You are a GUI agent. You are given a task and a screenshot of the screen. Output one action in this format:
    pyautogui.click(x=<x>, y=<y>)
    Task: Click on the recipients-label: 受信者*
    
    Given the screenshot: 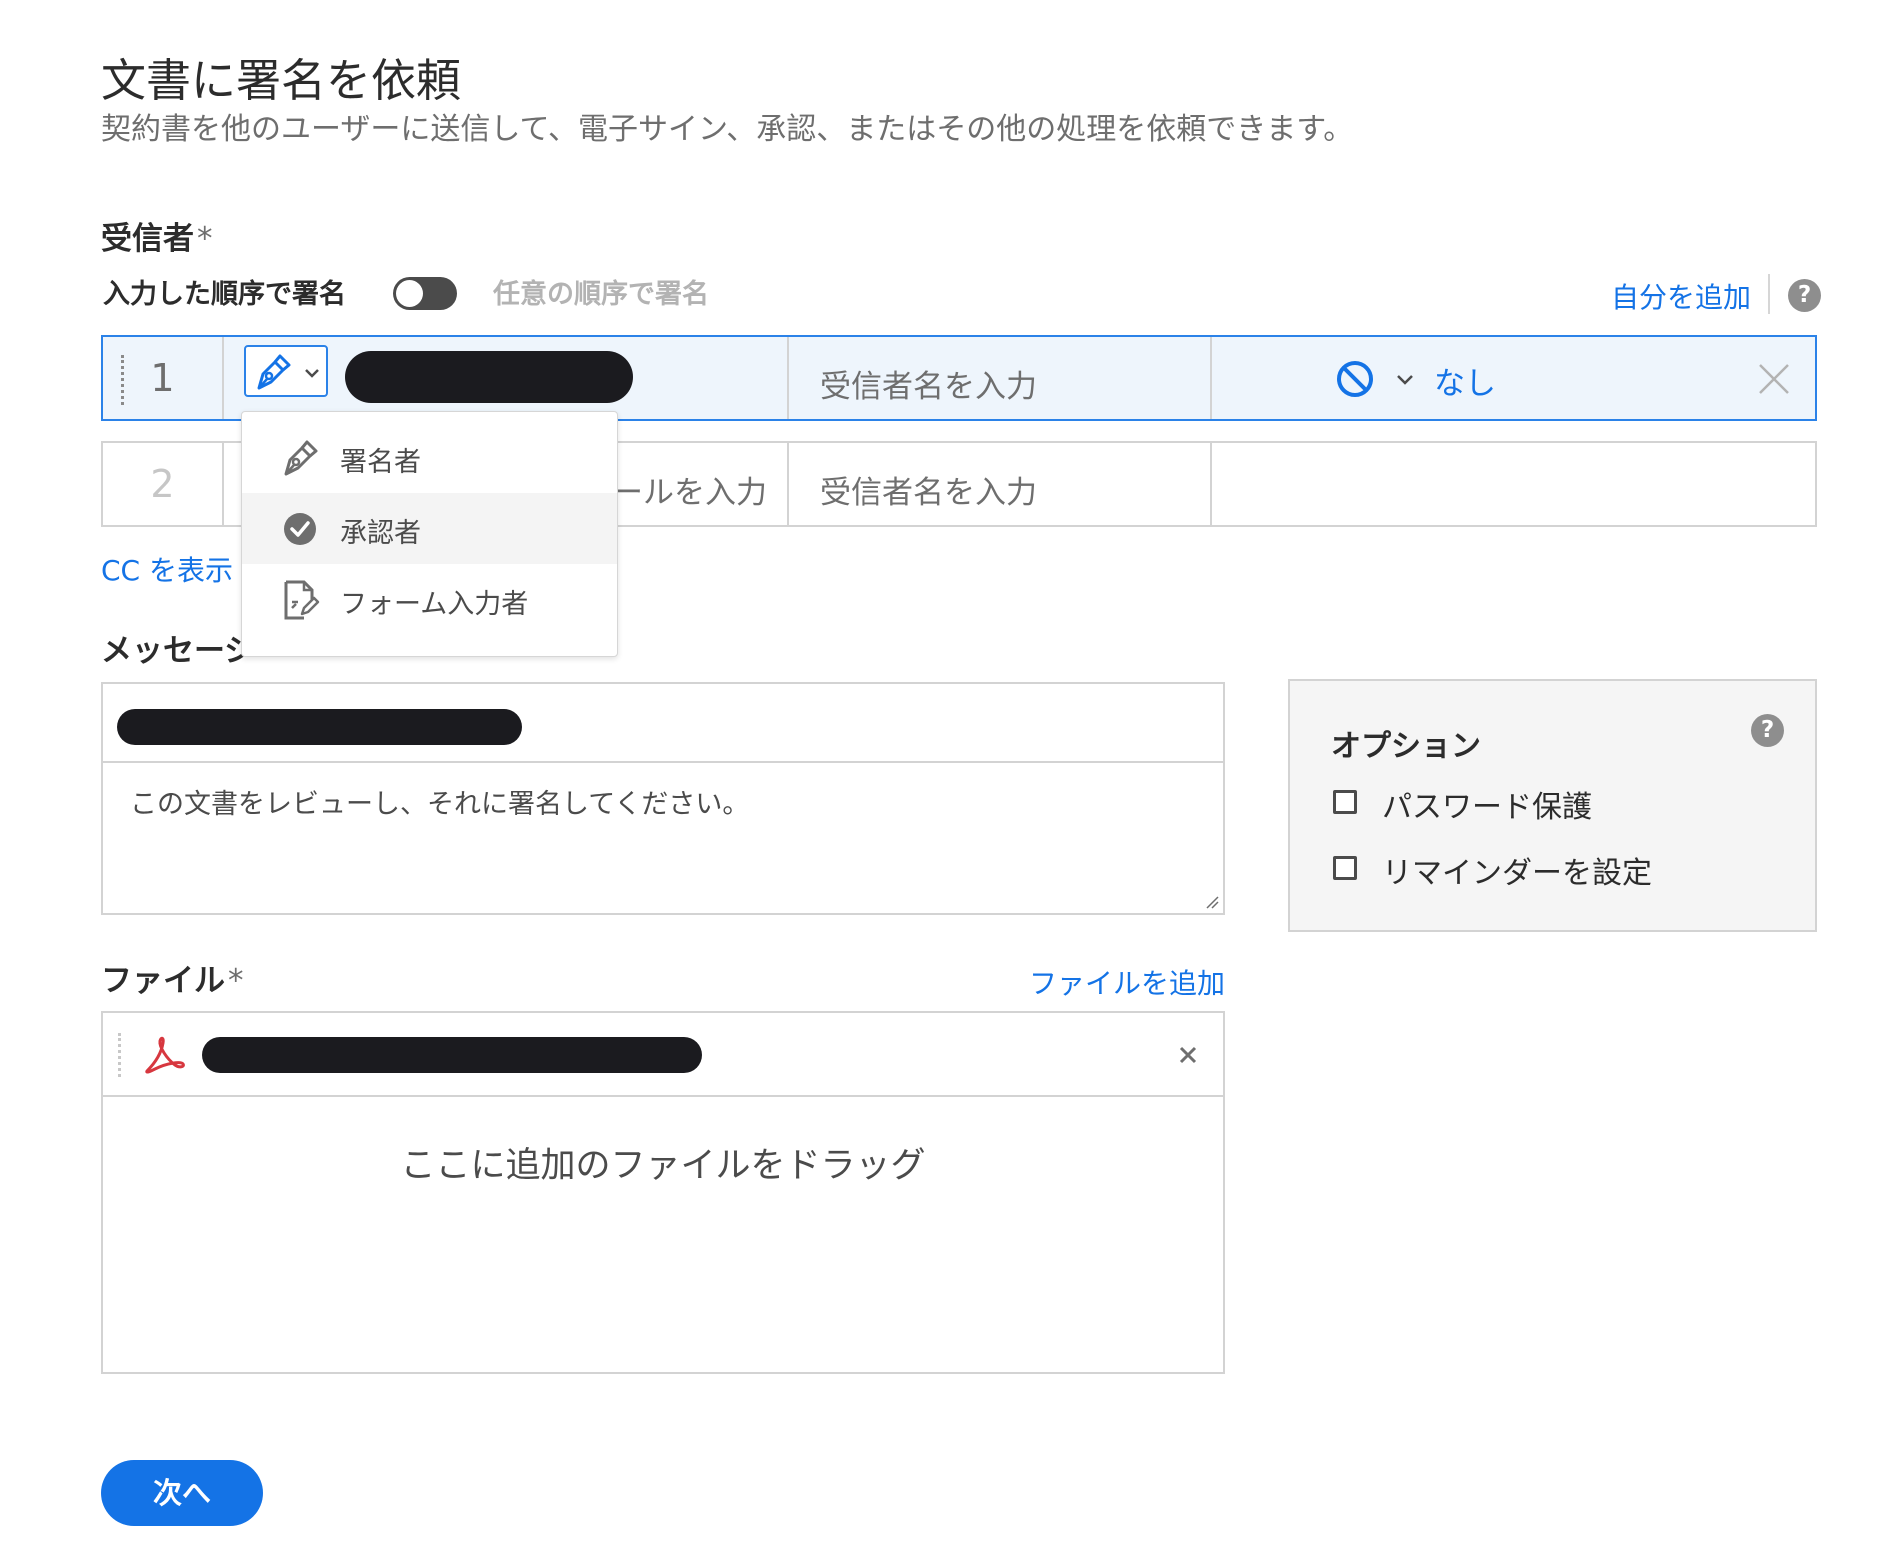 What is the action you would take?
    pyautogui.click(x=157, y=235)
    